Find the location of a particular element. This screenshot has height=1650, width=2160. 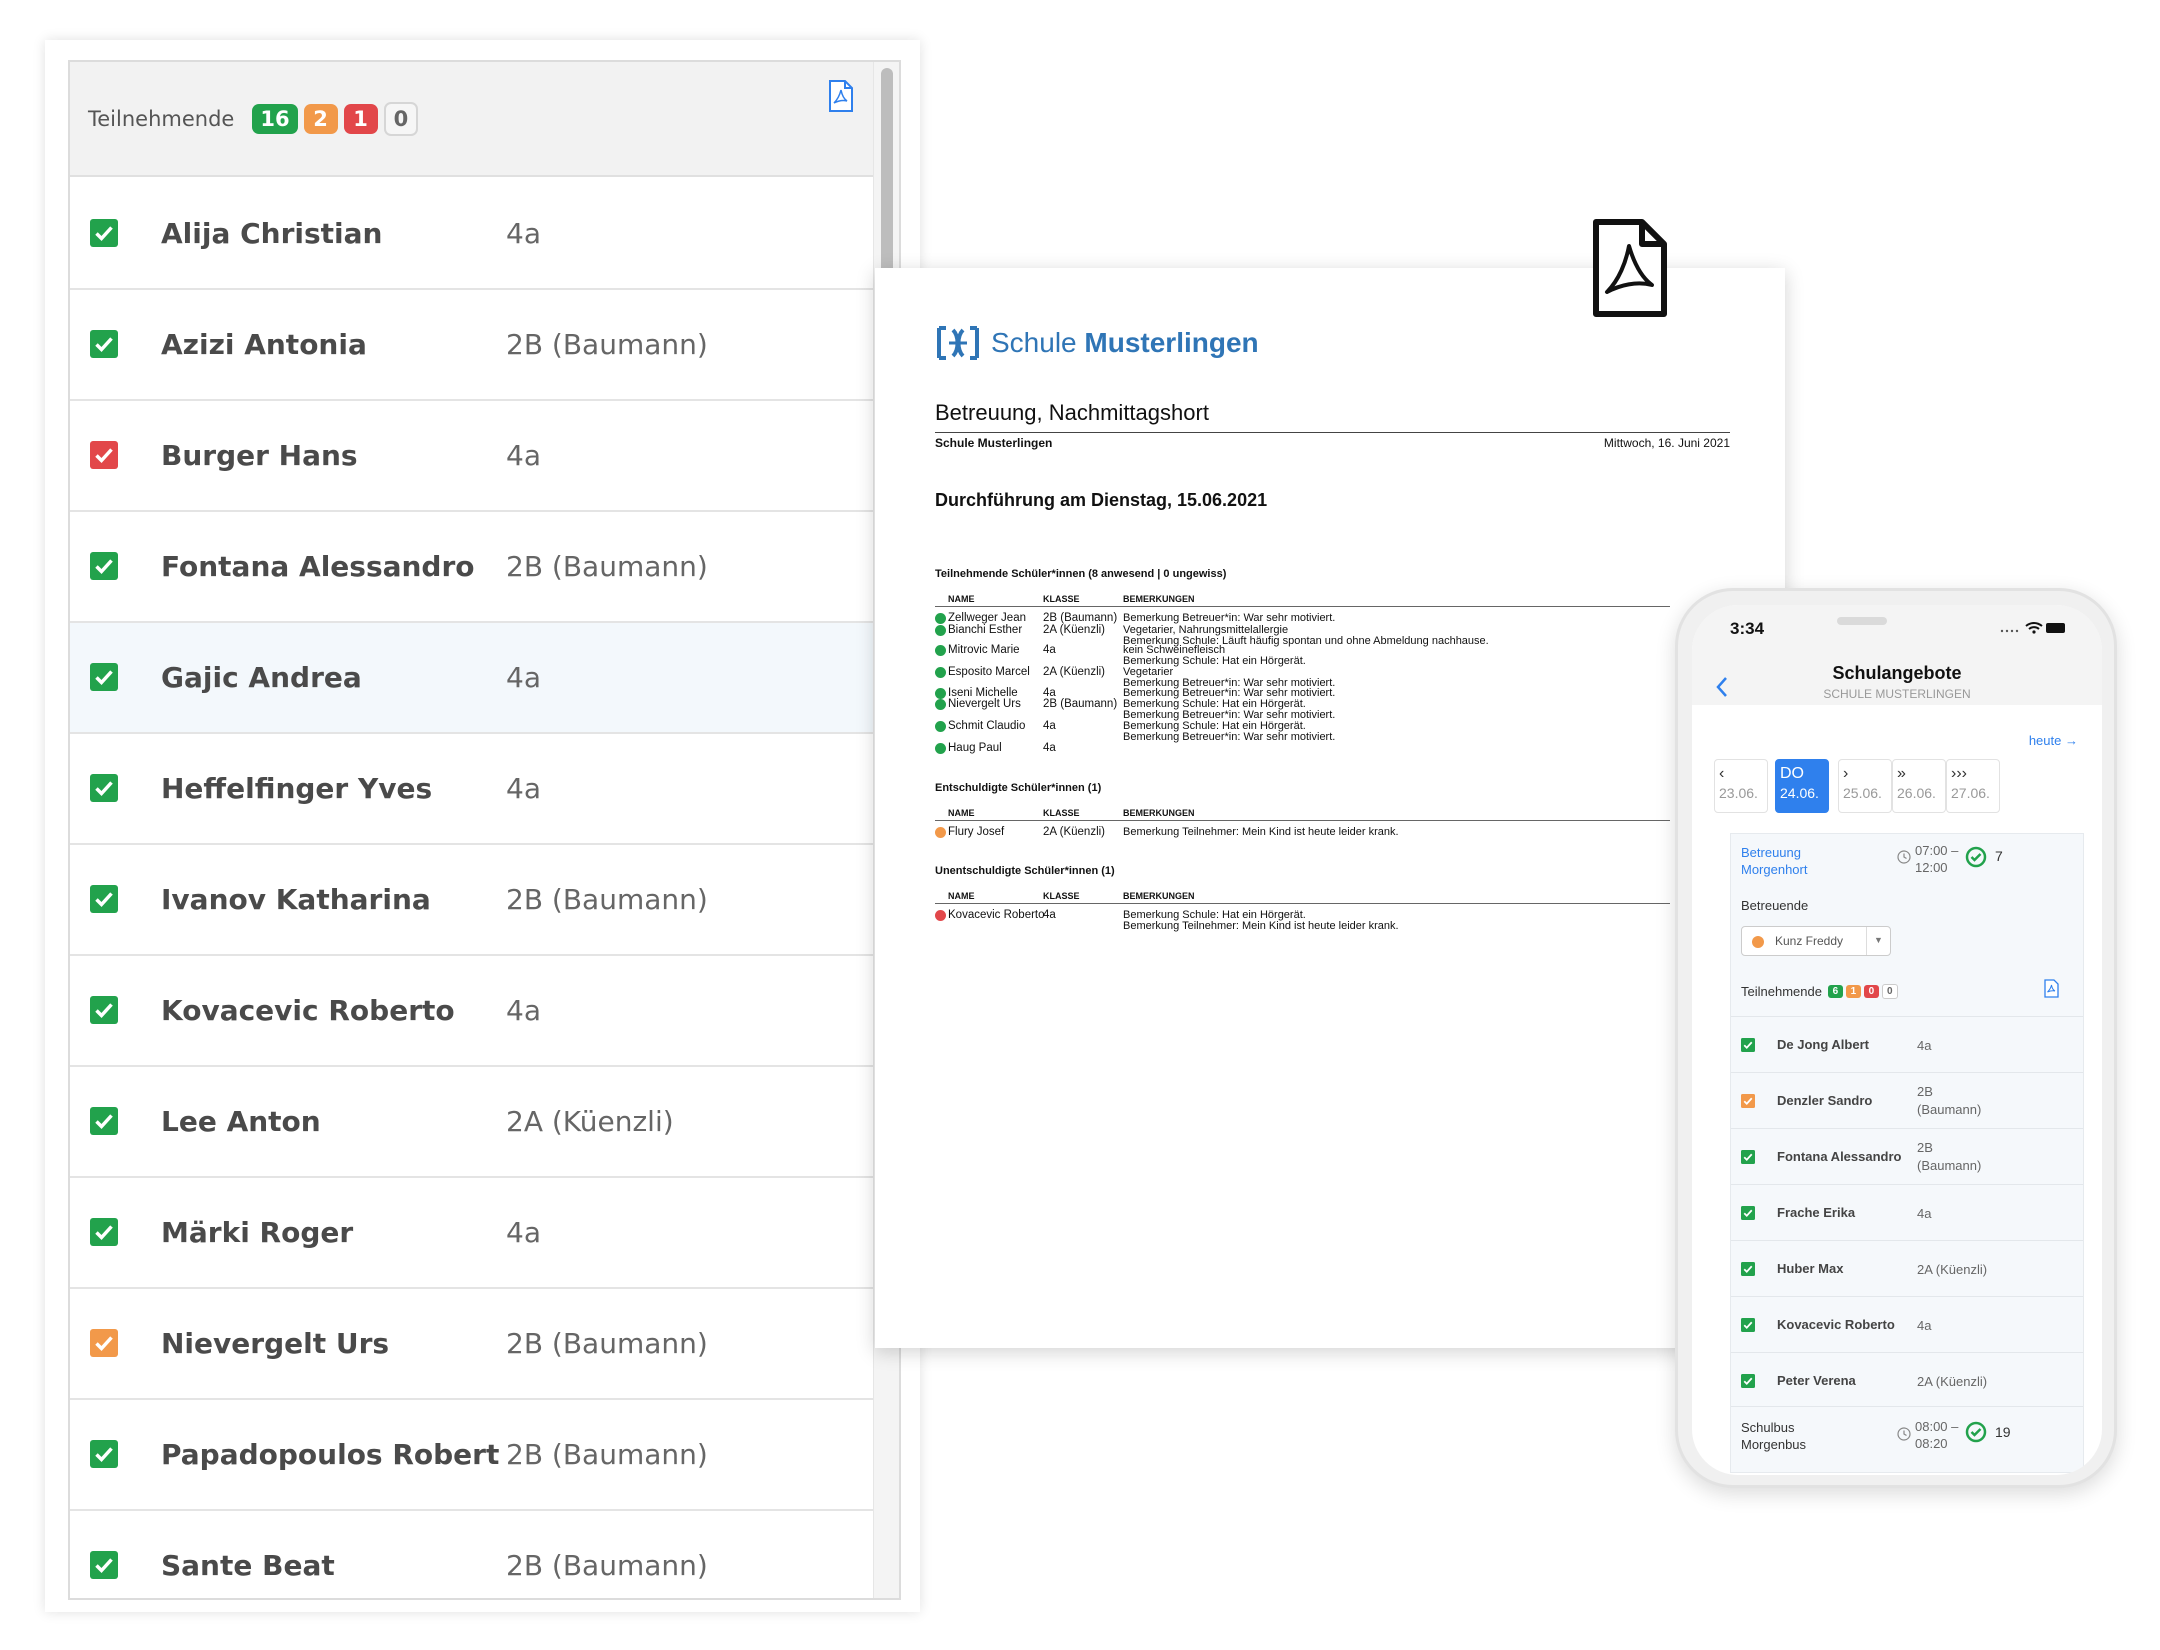

participant-name: Burger Hans is located at coordinates (259, 455).